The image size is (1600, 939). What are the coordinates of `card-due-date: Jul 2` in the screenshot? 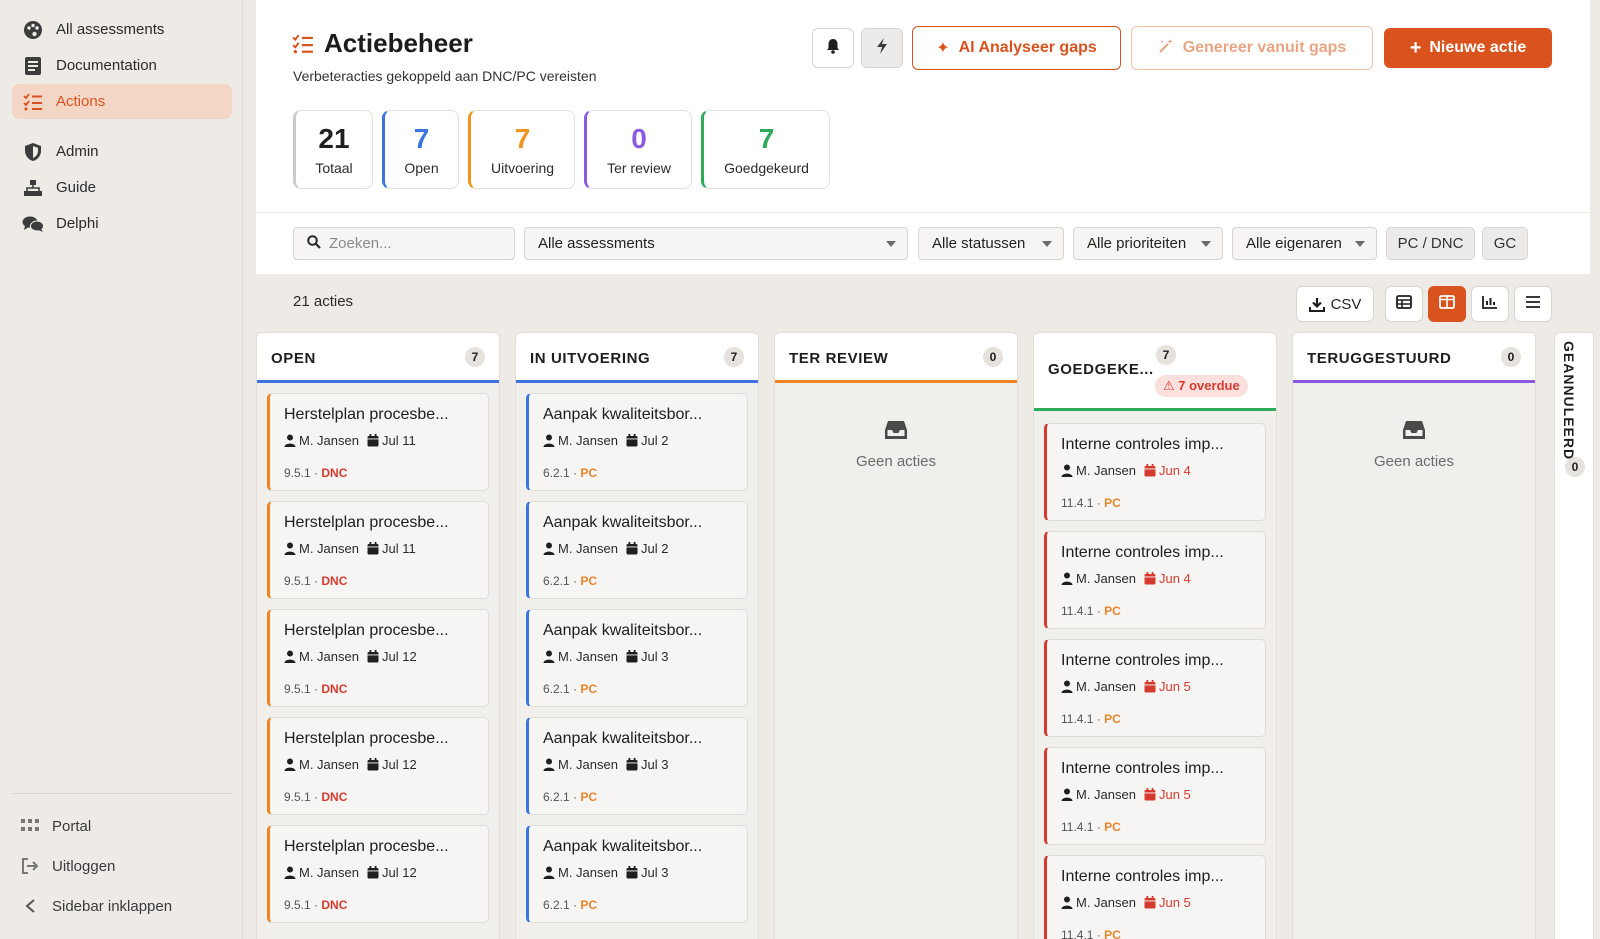 It's located at (654, 440).